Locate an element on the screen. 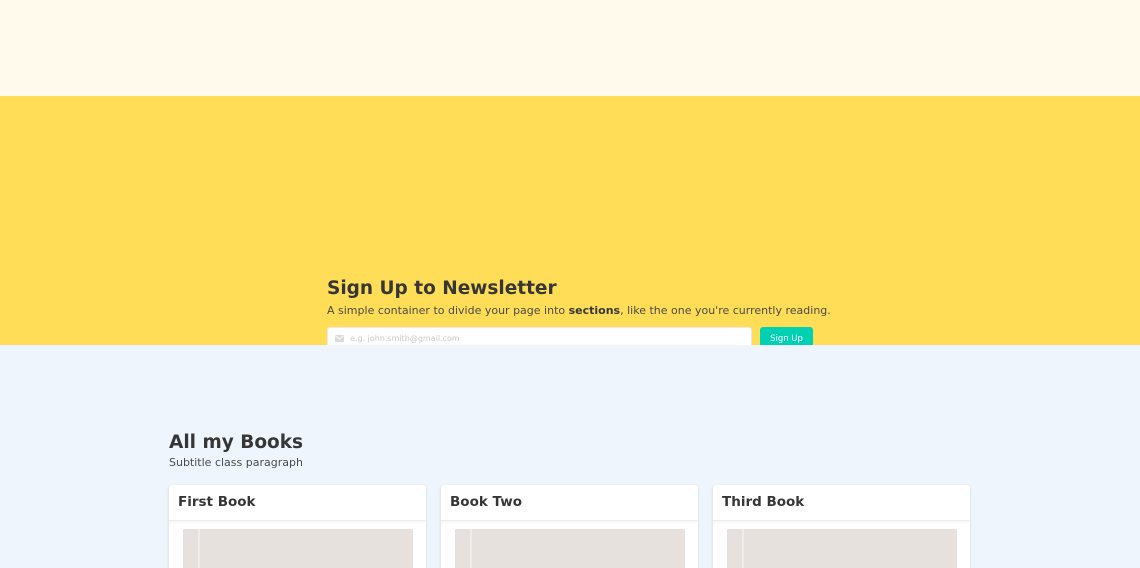  books-title: All my Books is located at coordinates (236, 442).